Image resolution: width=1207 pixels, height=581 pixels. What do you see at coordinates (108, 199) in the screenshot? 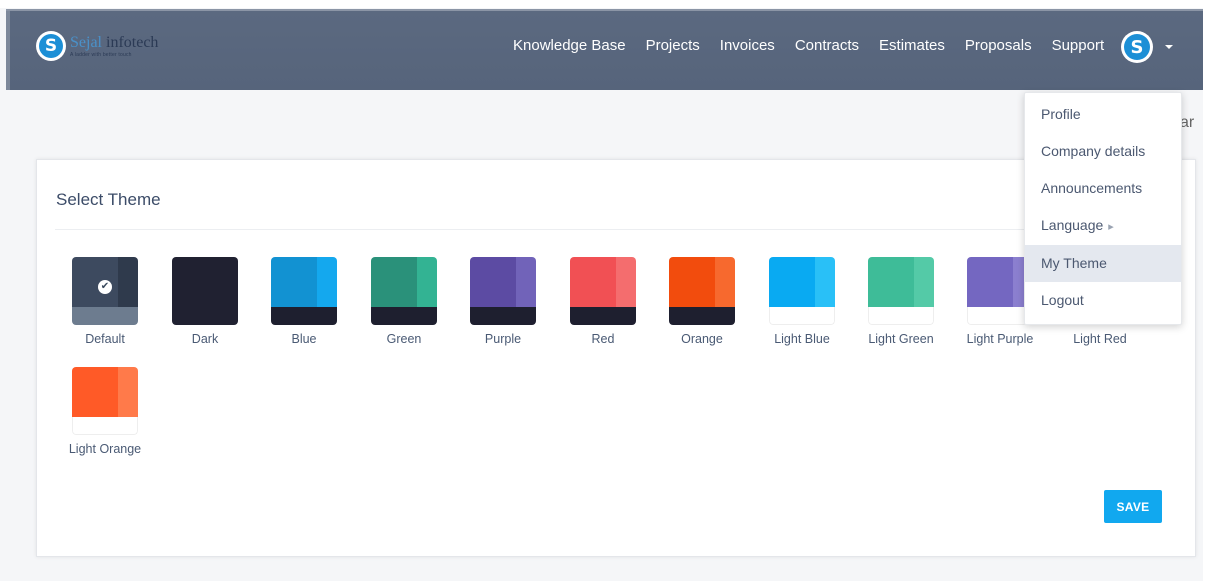
I see `card-title: Select Theme` at bounding box center [108, 199].